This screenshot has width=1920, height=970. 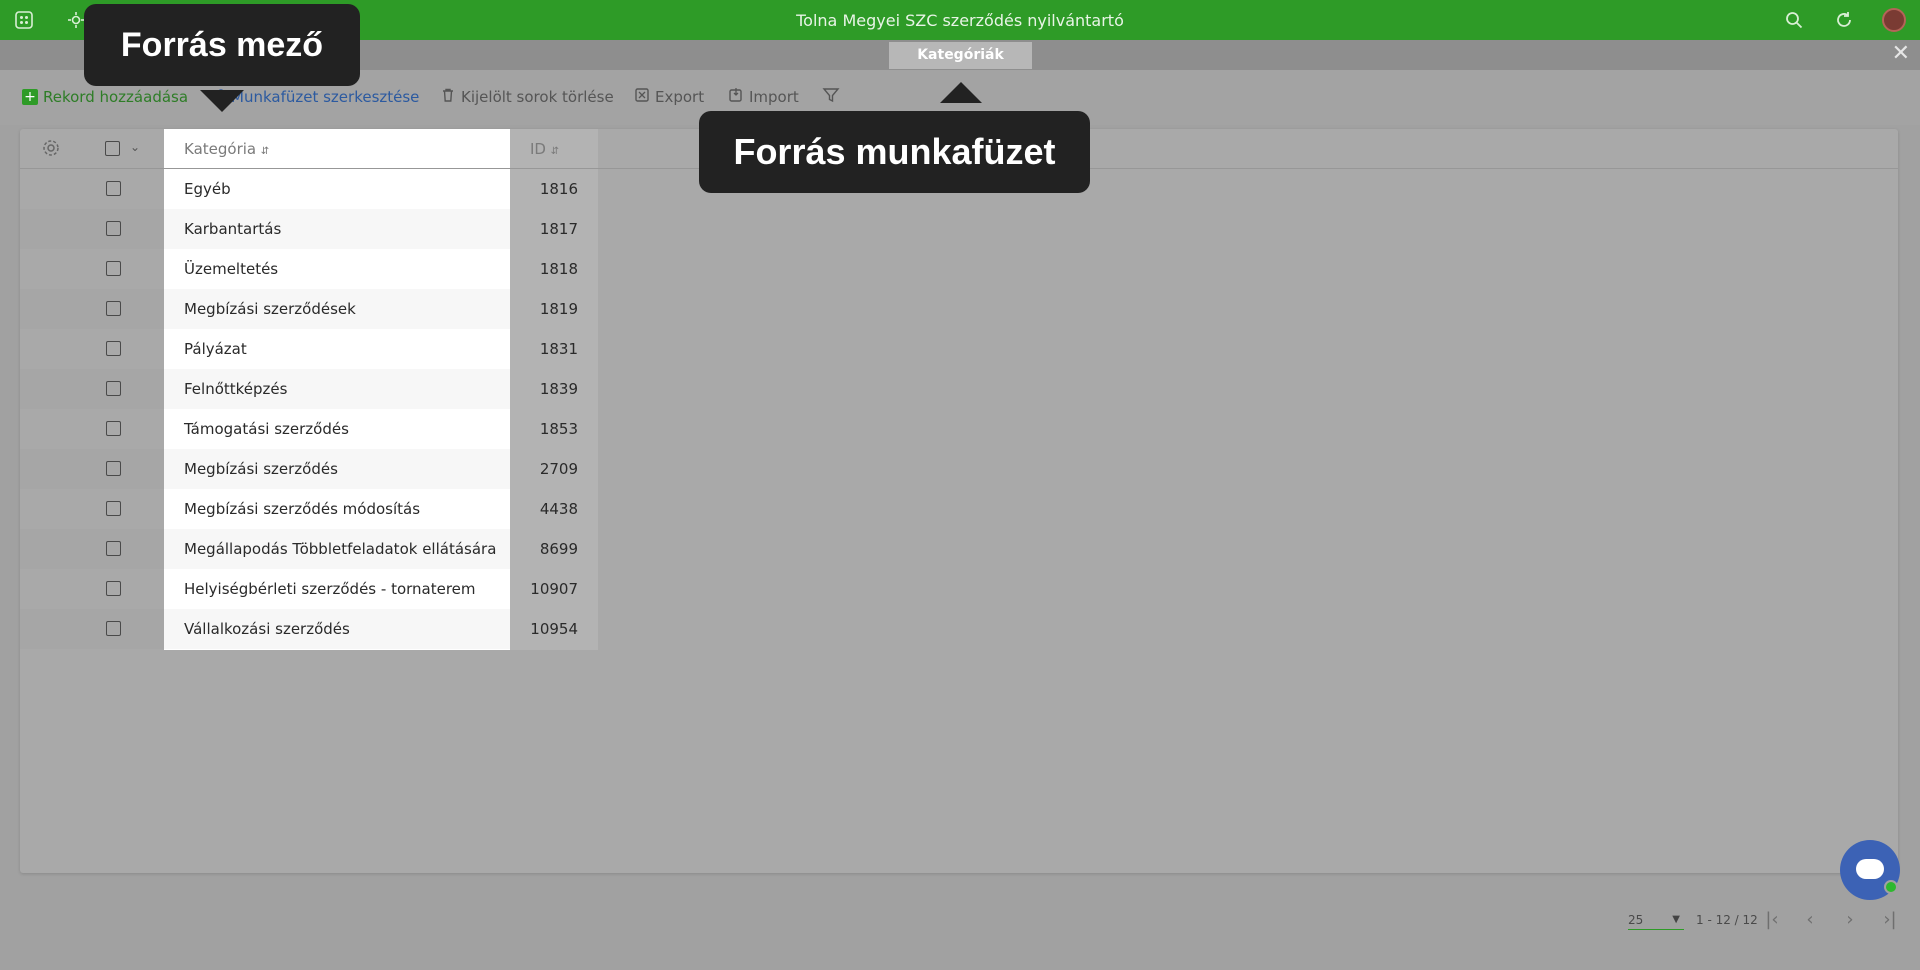 I want to click on id-cell: 1819, so click(x=559, y=309).